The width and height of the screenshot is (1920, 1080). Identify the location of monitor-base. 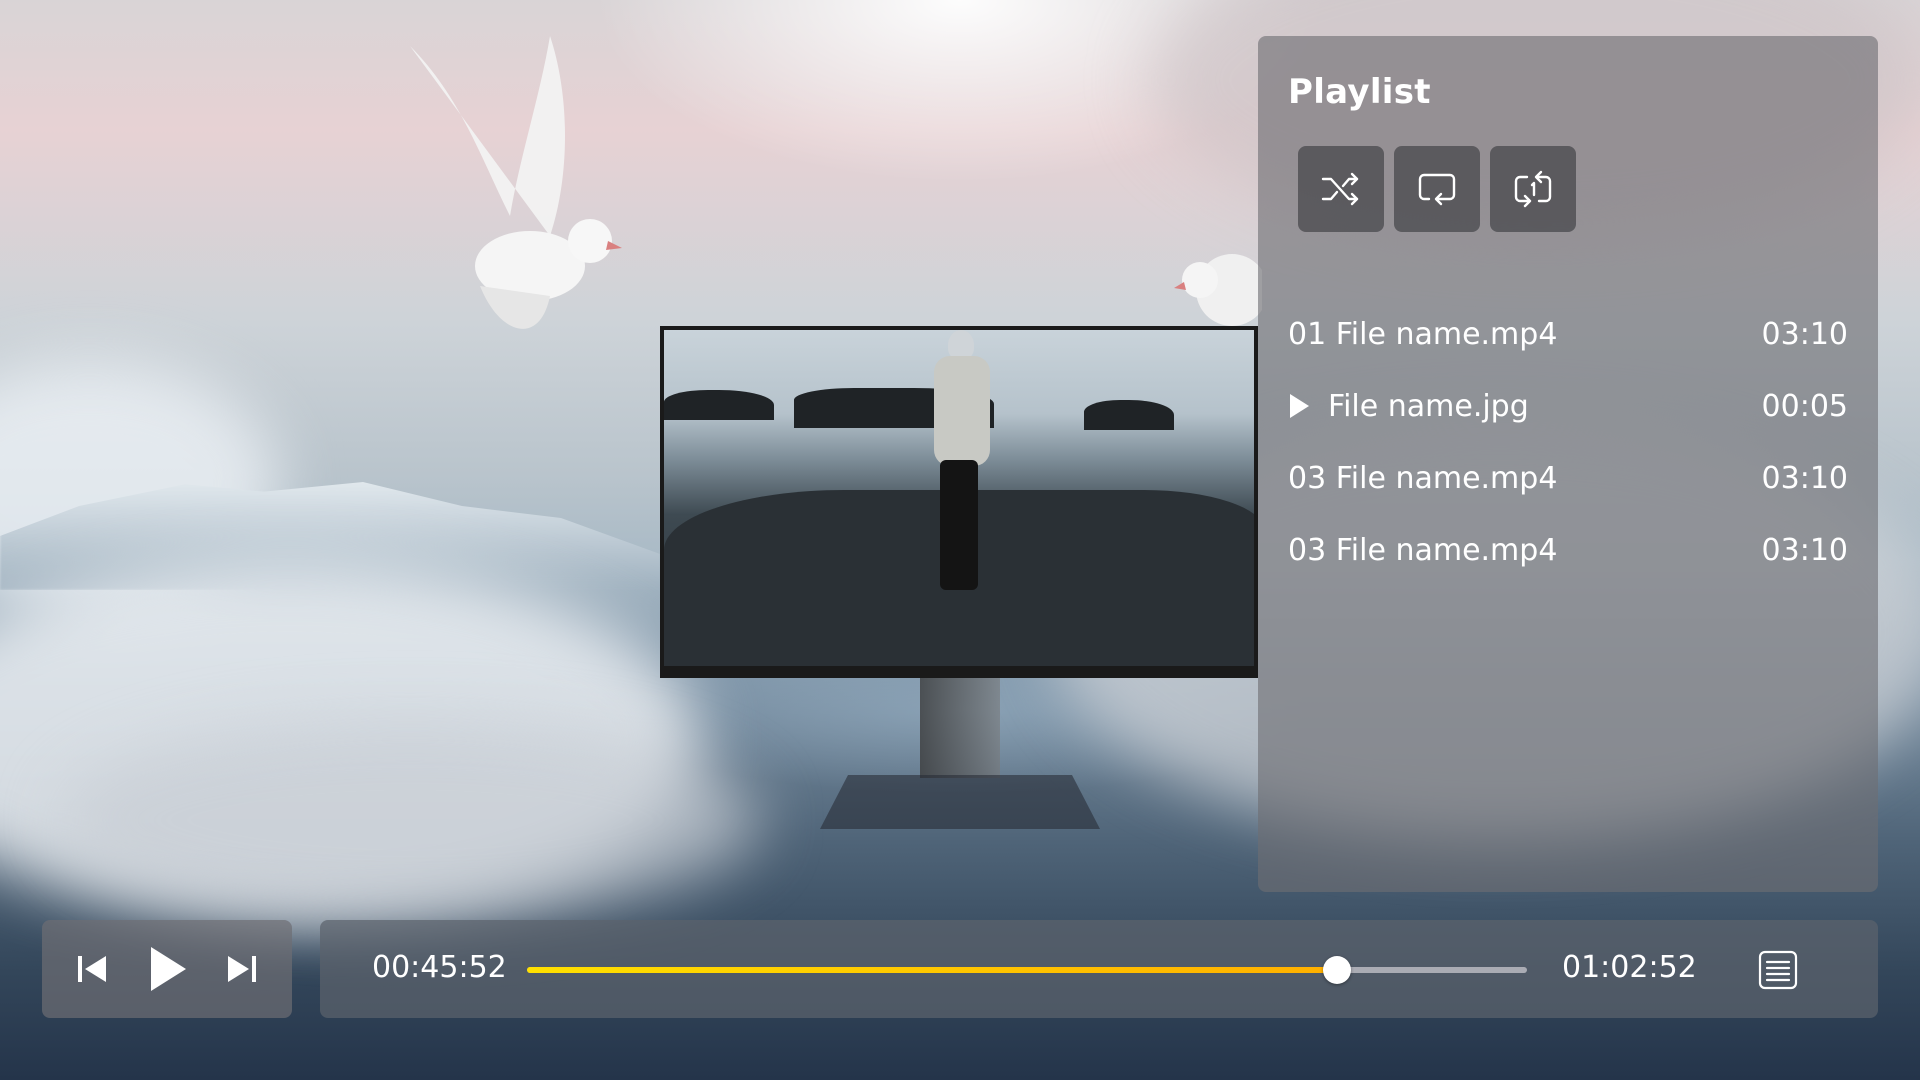
(960, 802).